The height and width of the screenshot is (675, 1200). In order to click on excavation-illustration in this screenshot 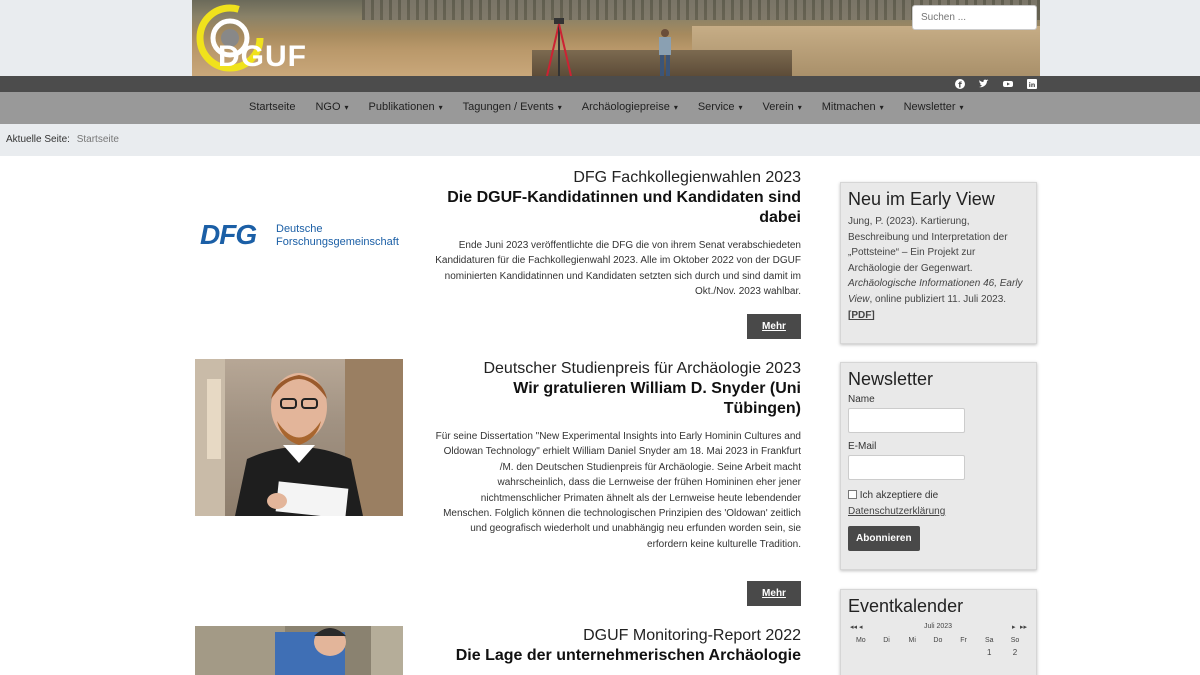, I will do `click(299, 650)`.